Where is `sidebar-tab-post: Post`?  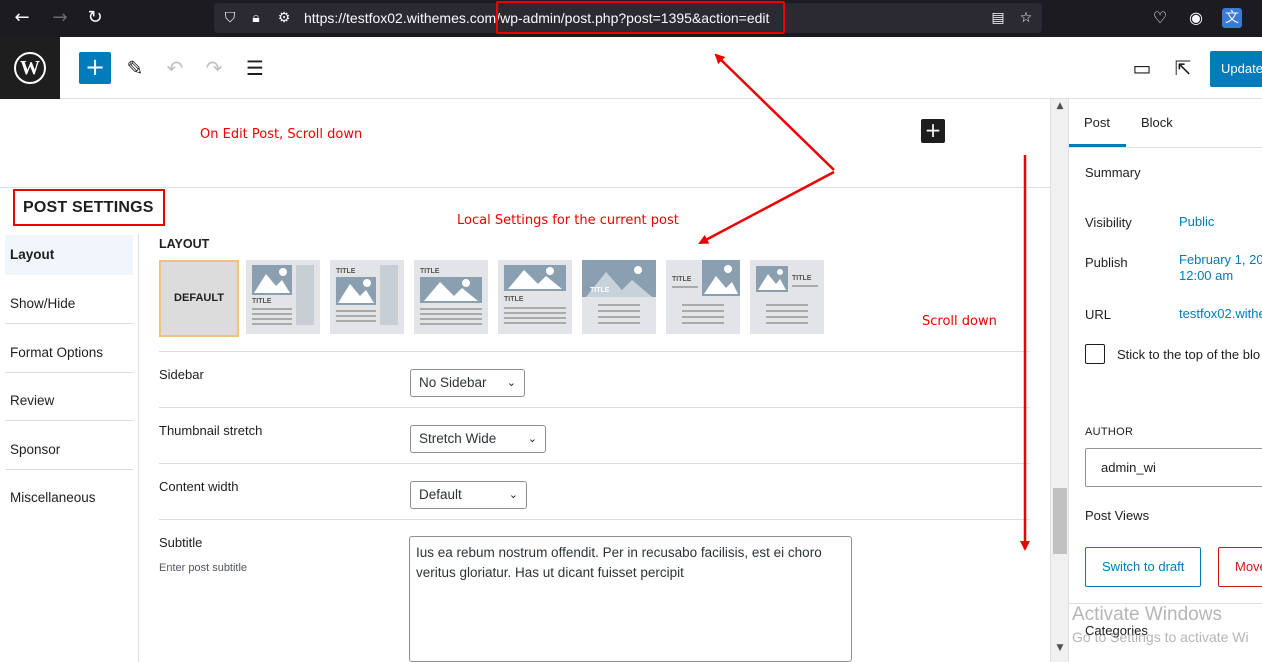 sidebar-tab-post: Post is located at coordinates (1097, 123).